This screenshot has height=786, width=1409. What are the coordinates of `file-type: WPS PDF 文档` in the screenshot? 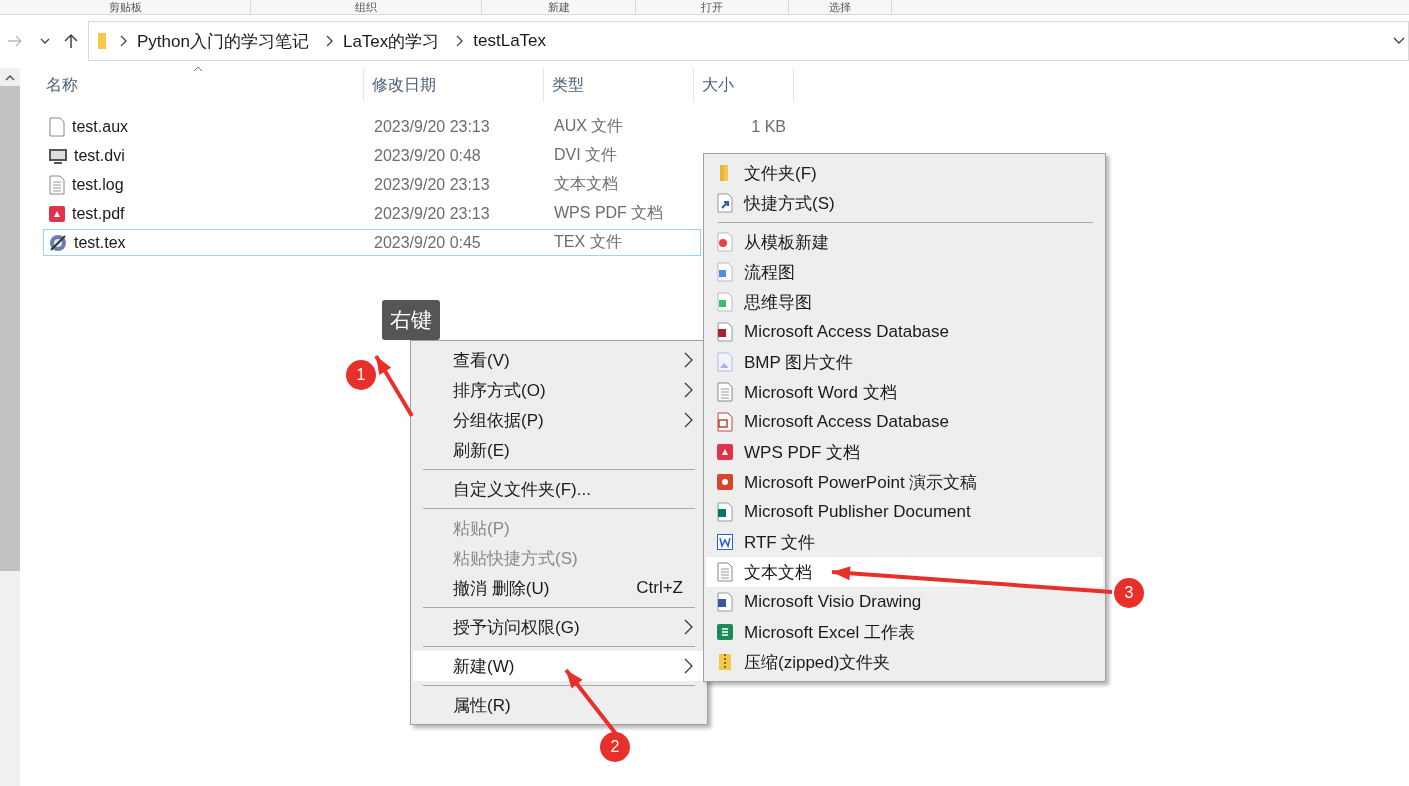 It's located at (609, 213).